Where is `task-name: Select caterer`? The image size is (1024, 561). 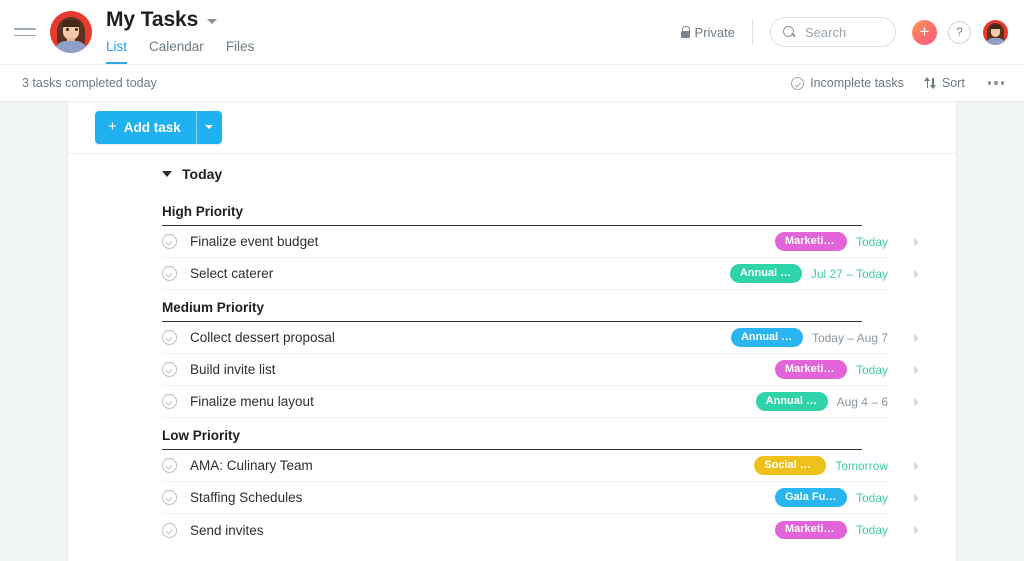
task-name: Select caterer is located at coordinates (232, 273).